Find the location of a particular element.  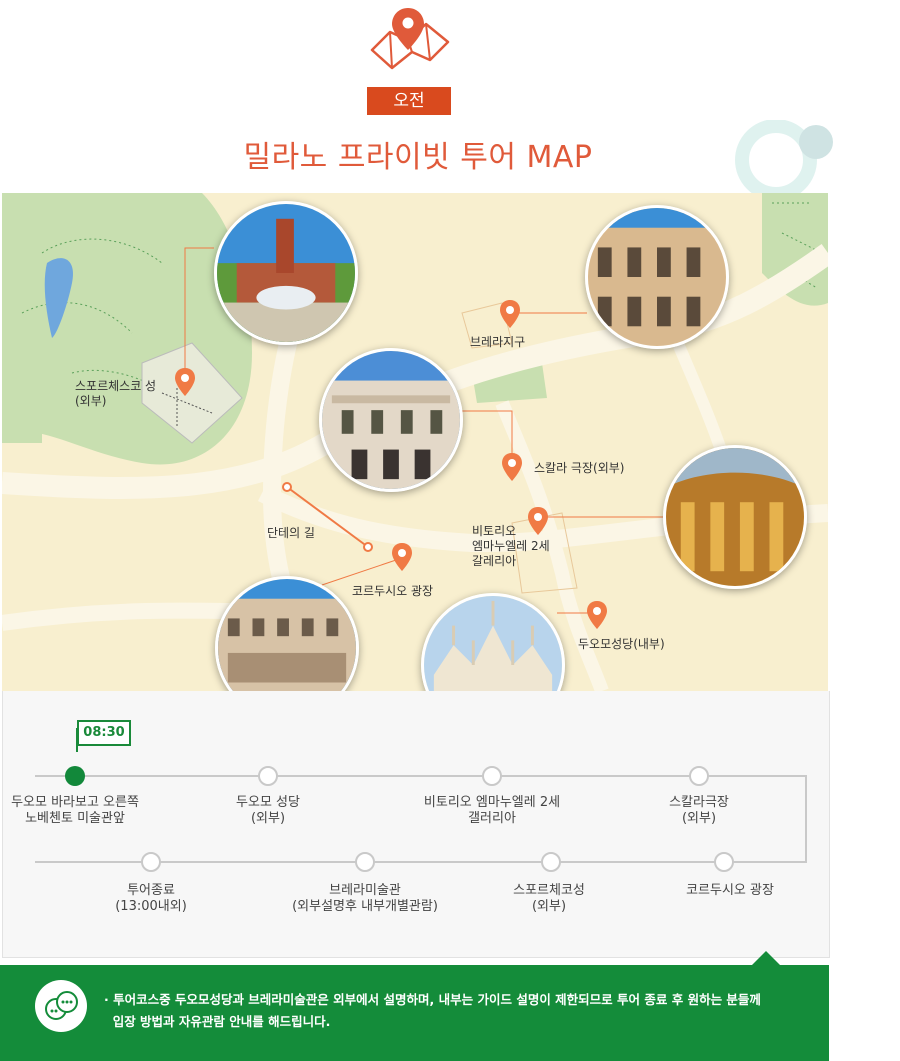

stop-label-6: 스포르체코성 (외부) is located at coordinates (549, 898).